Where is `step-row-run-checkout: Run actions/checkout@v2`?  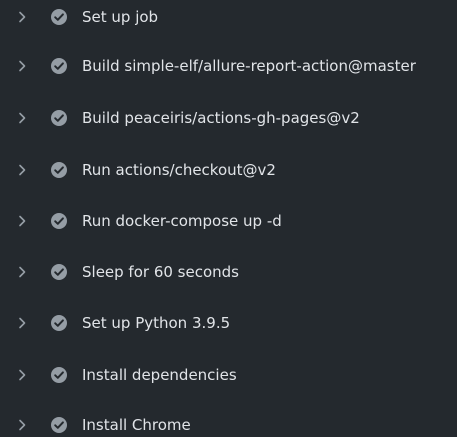 step-row-run-checkout: Run actions/checkout@v2 is located at coordinates (228, 170).